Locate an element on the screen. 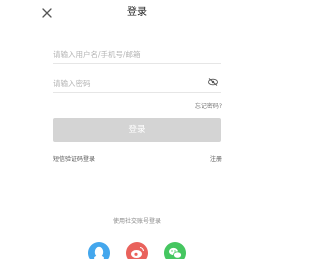 The image size is (320, 259). password-field-container is located at coordinates (137, 82).